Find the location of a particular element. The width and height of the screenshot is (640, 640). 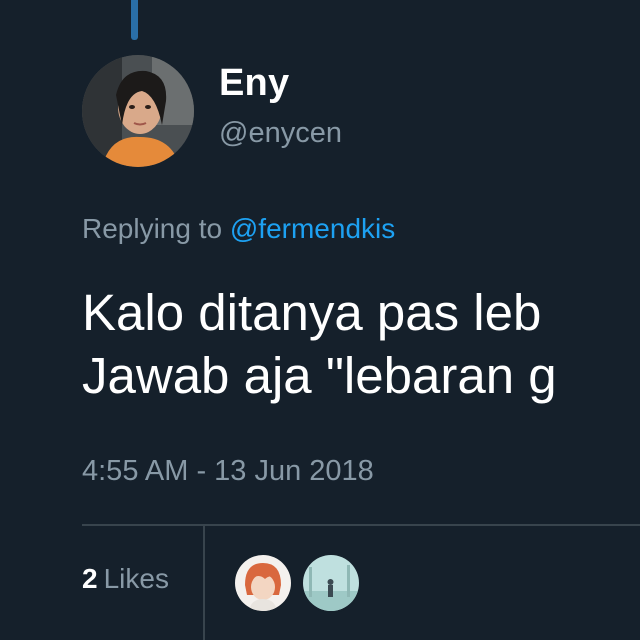

thread-connector-line is located at coordinates (134, 20).